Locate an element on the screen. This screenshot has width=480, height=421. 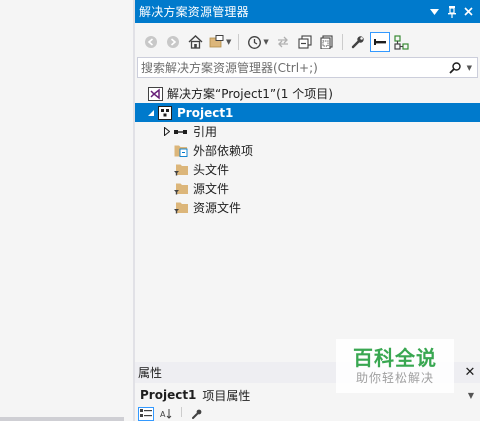
tree-node-source-files: 源文件 is located at coordinates (307, 188).